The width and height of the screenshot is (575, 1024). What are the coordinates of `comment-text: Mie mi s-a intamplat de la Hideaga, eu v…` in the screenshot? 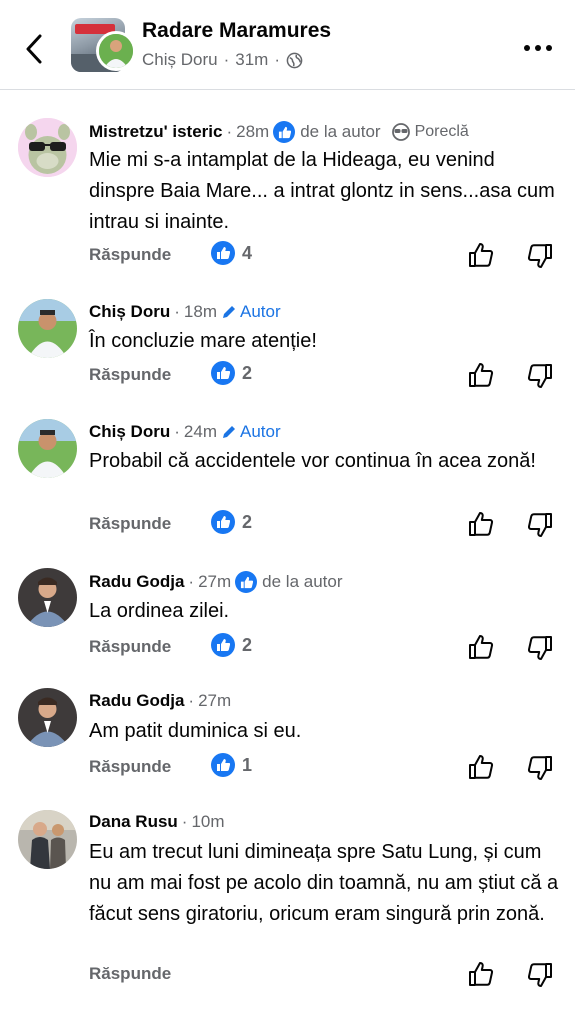 It's located at (322, 191).